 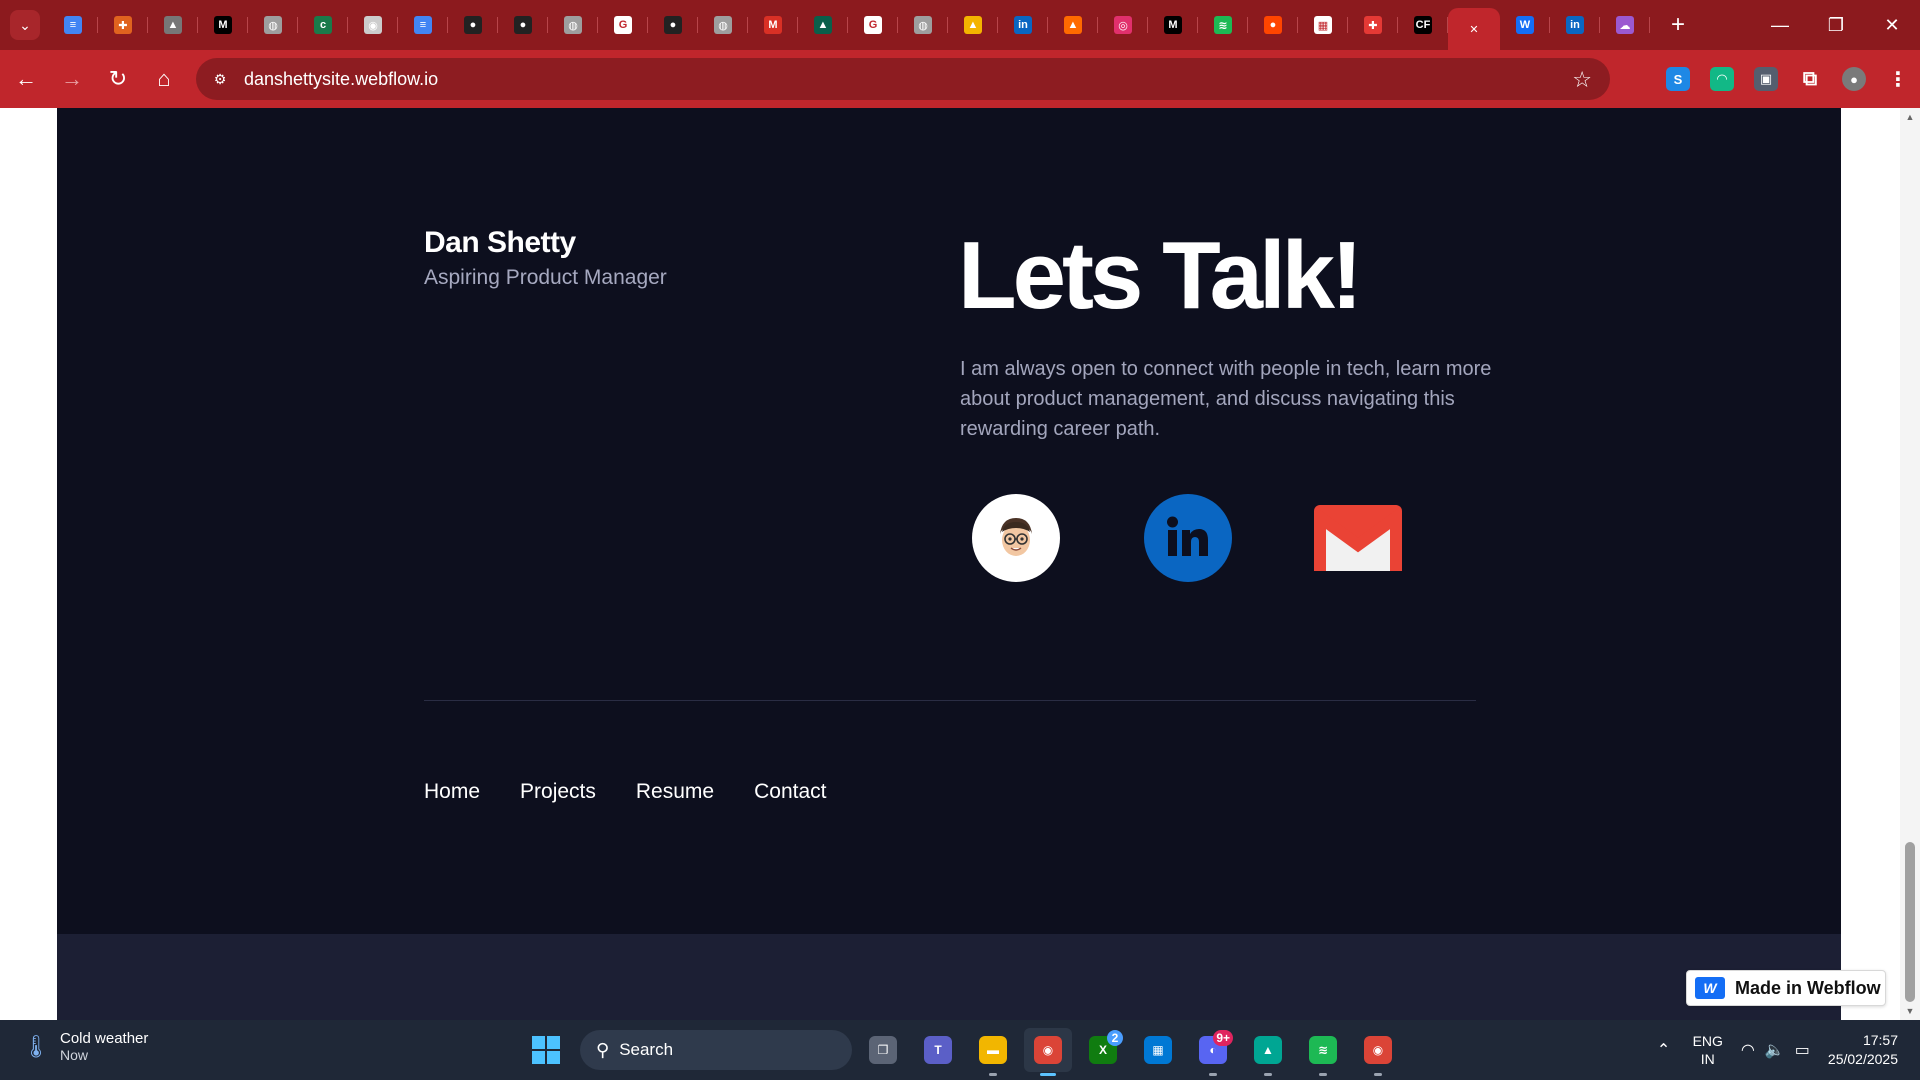 I want to click on browser-tab: CF, so click(x=1423, y=25).